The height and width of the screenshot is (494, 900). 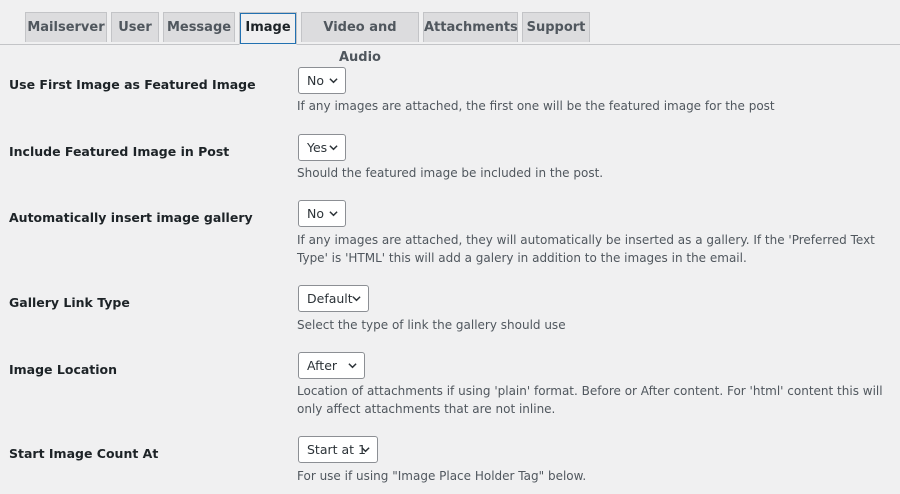 I want to click on setting-label: Use First Image as Featured Image, so click(x=132, y=84).